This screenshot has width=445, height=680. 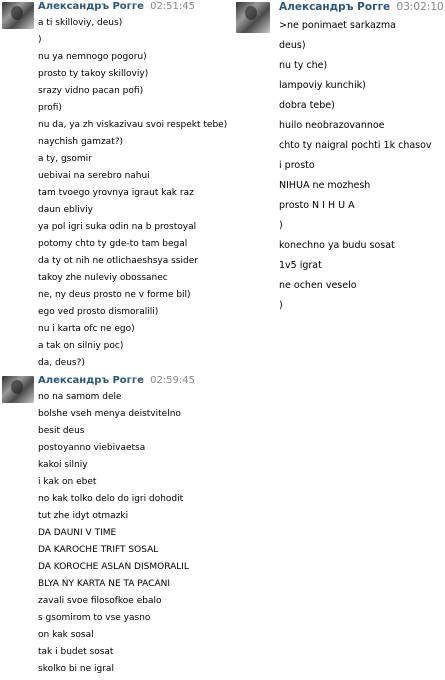 I want to click on message-header: Александръ Рогге 02:59:45, so click(x=116, y=380).